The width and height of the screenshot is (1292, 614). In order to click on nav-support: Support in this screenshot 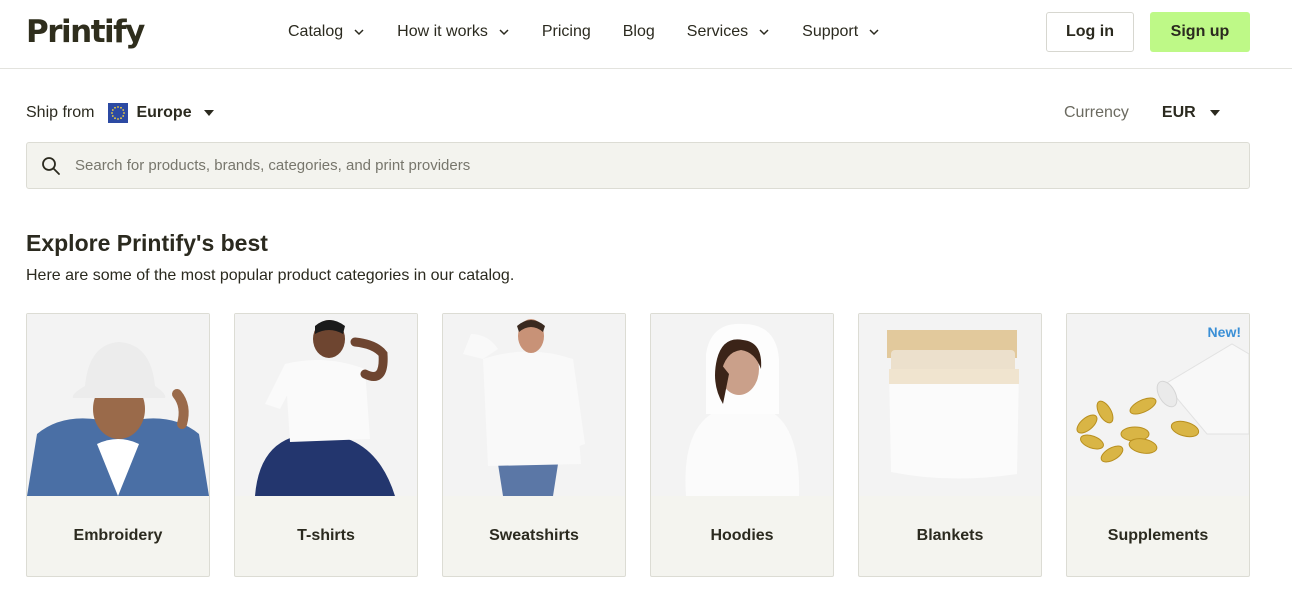, I will do `click(841, 32)`.